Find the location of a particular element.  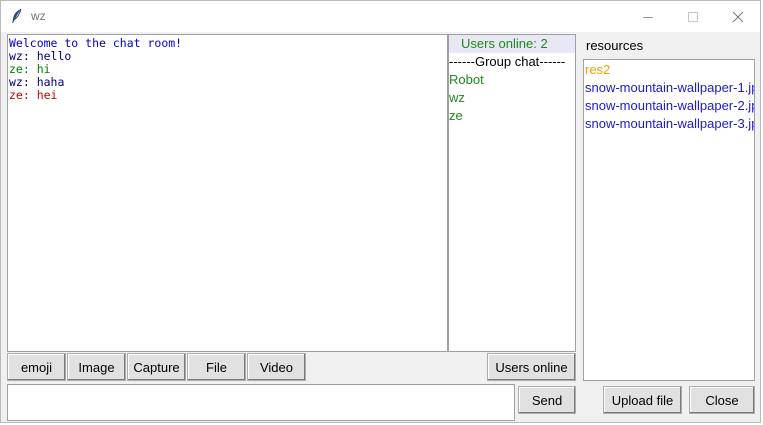

maximize-button is located at coordinates (693, 16).